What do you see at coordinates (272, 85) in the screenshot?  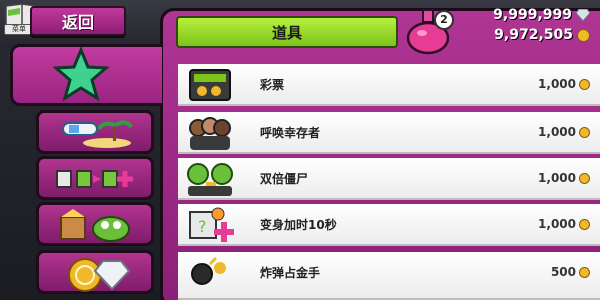 I see `item-name: 彩票` at bounding box center [272, 85].